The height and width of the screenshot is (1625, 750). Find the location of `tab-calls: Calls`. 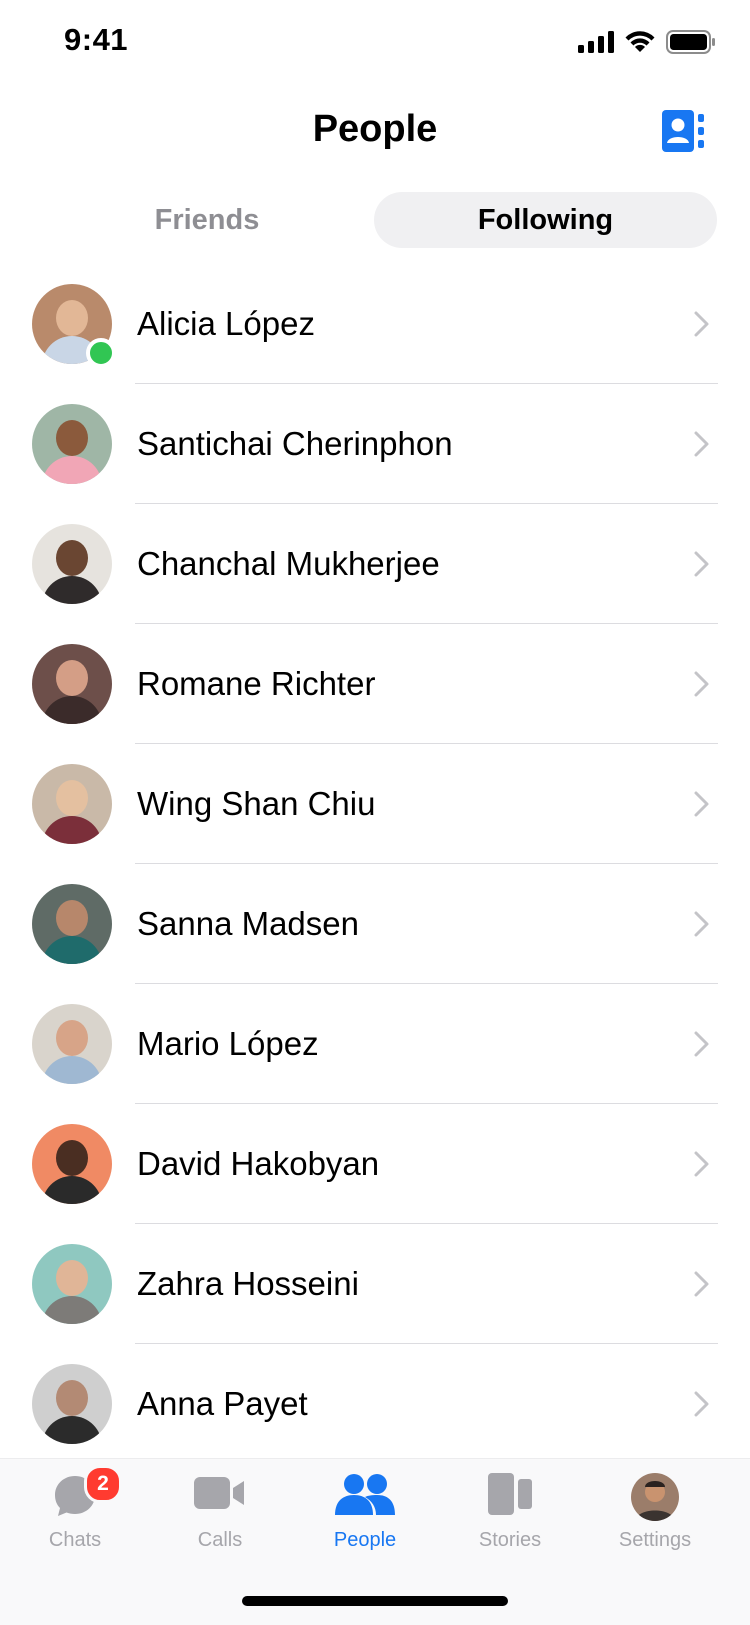

tab-calls: Calls is located at coordinates (220, 1514).